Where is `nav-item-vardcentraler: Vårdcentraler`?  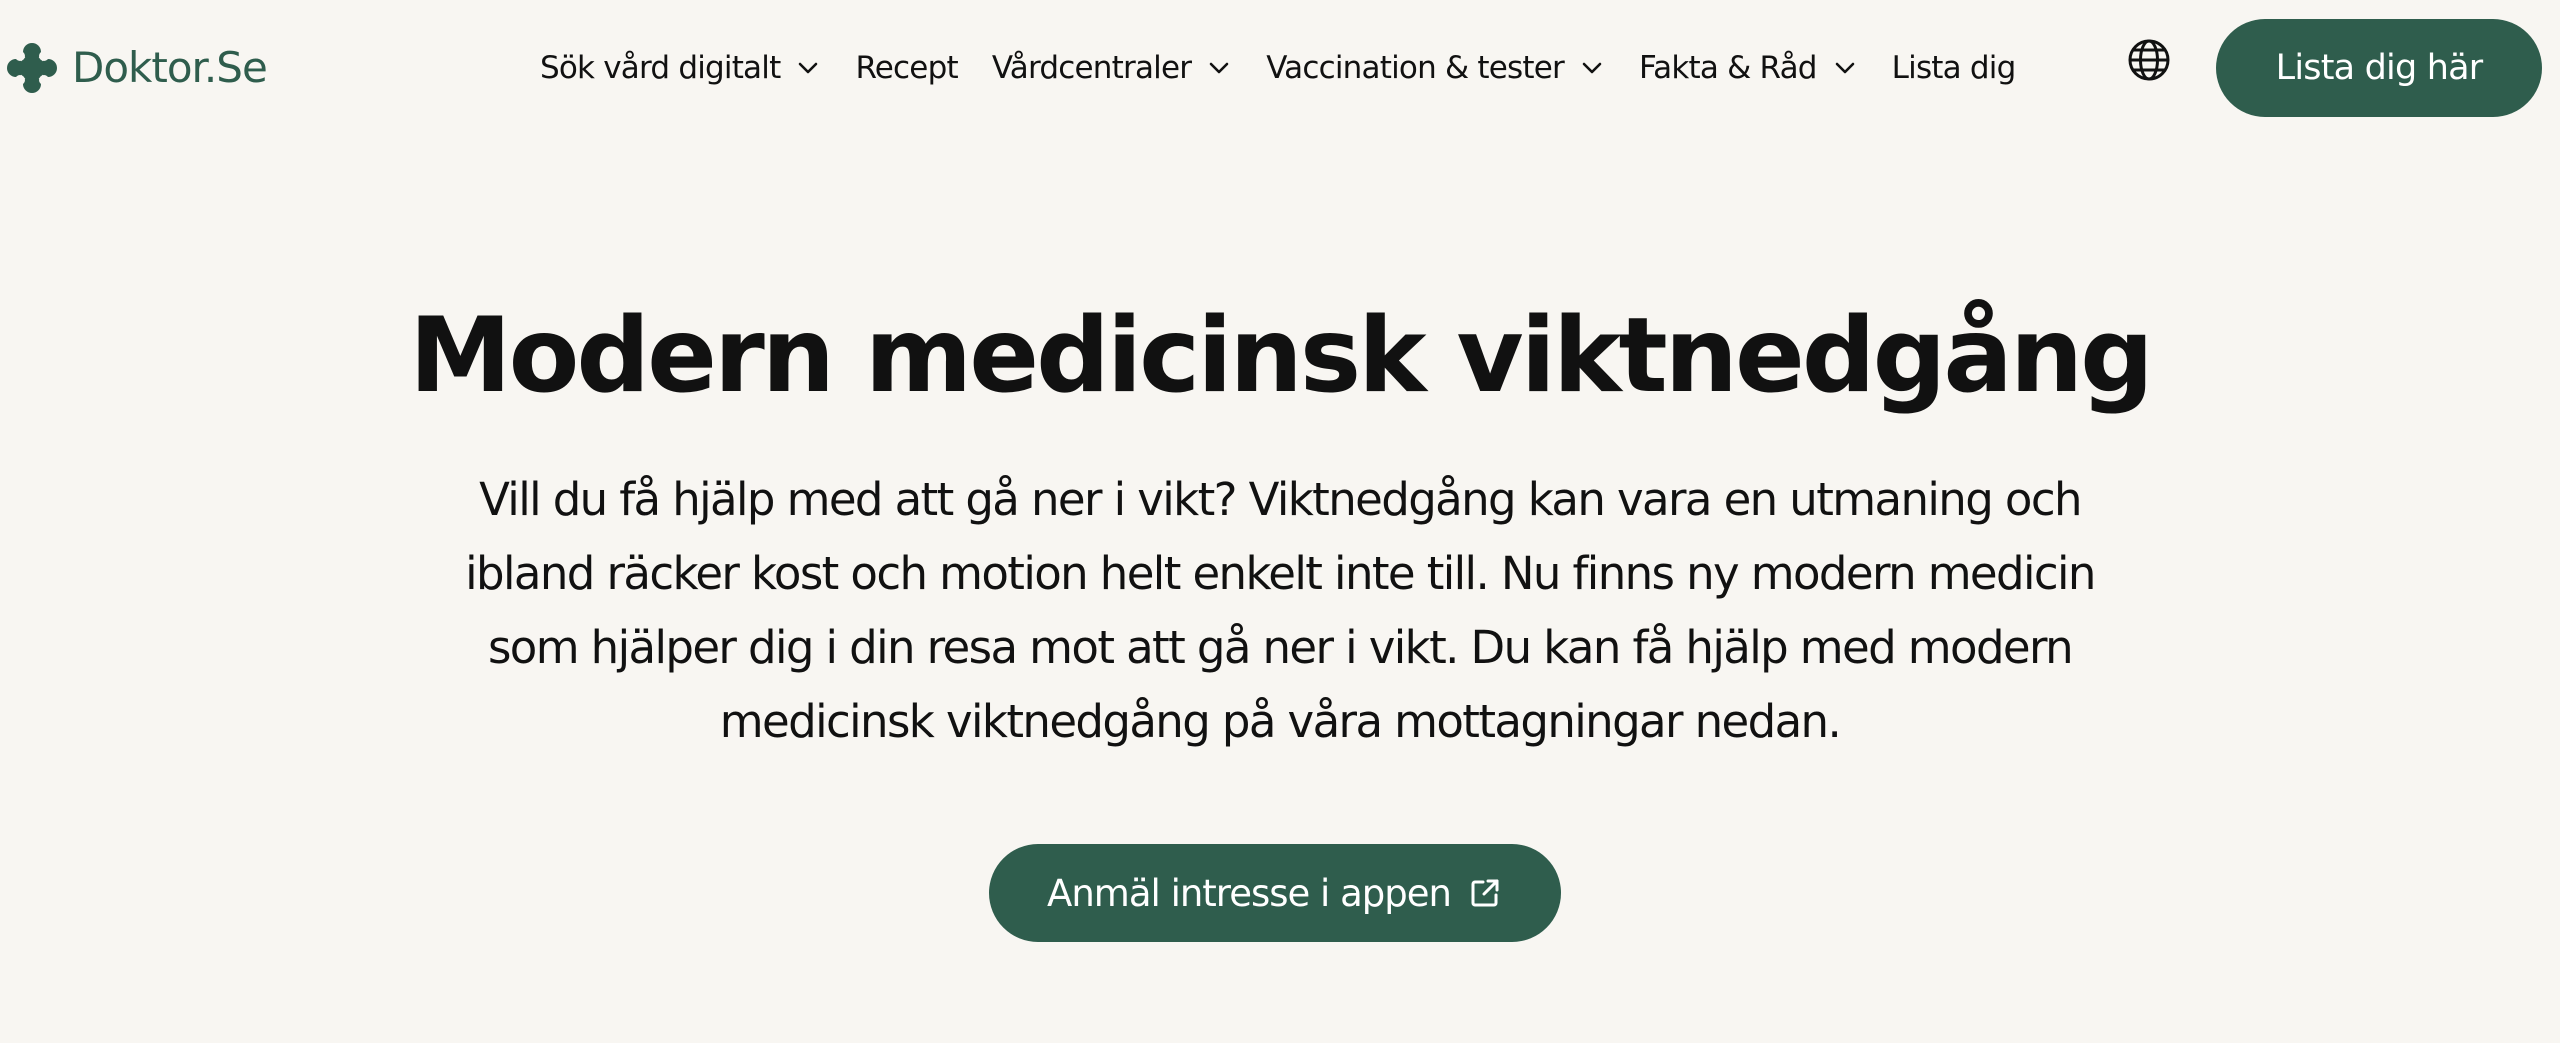
nav-item-vardcentraler: Vårdcentraler is located at coordinates (1112, 68).